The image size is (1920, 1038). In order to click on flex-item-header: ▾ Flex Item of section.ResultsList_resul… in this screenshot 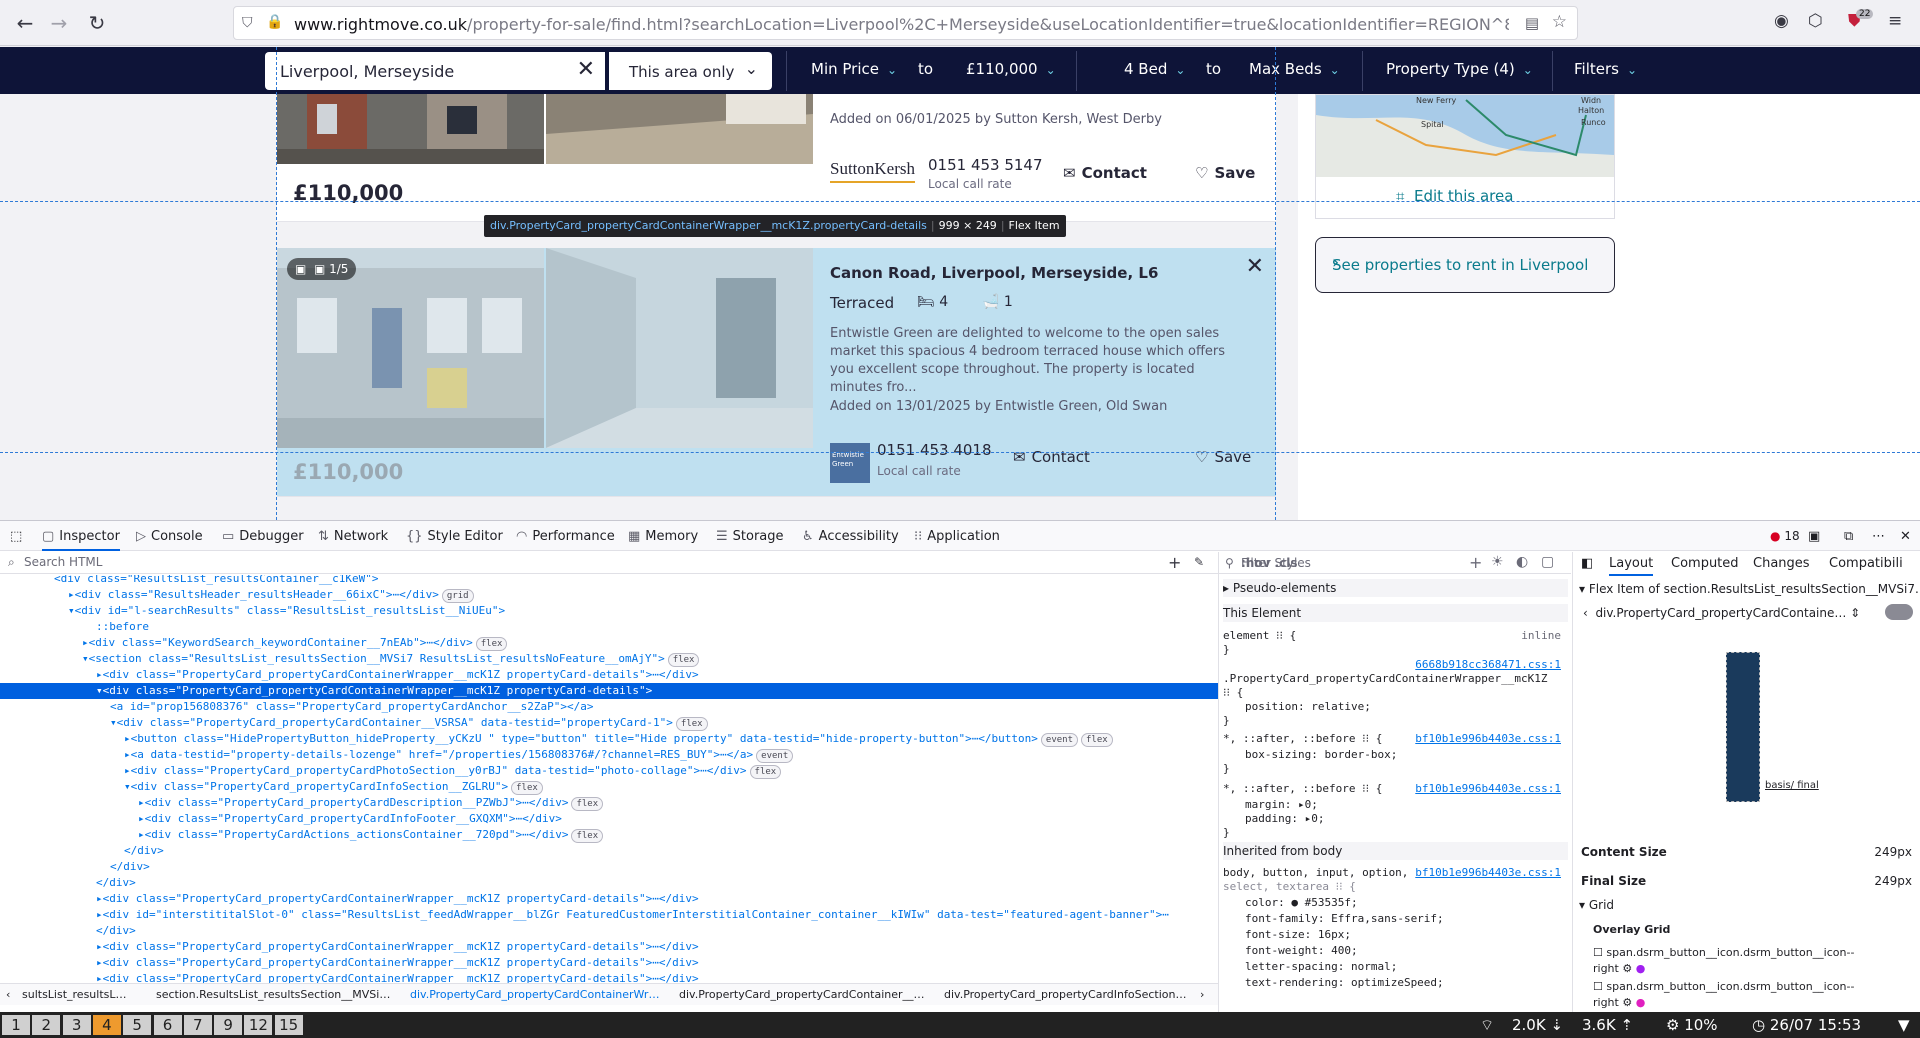, I will do `click(1749, 589)`.